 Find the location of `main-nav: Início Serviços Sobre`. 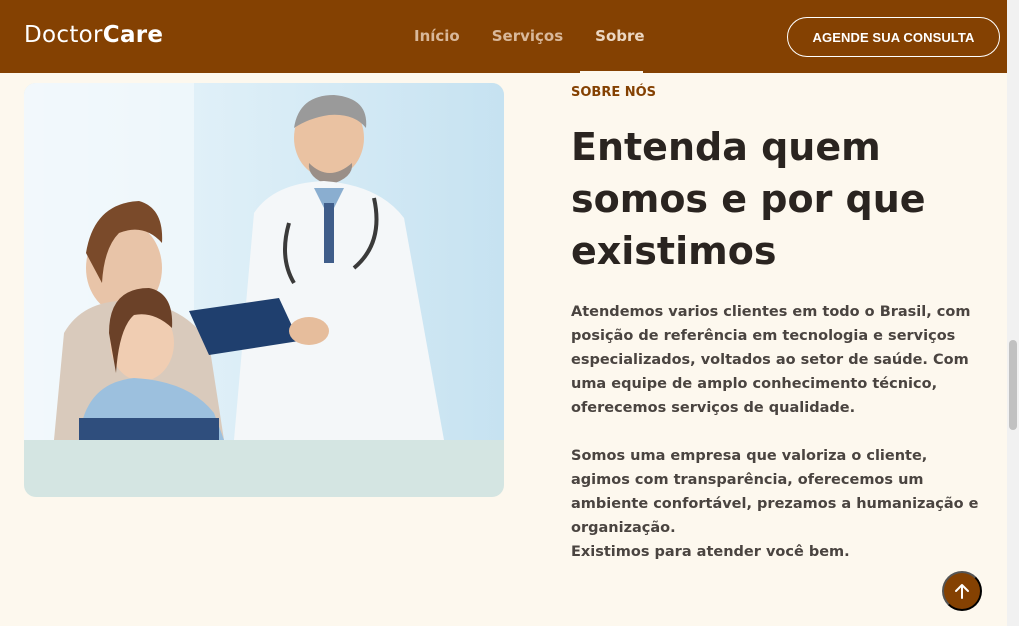

main-nav: Início Serviços Sobre is located at coordinates (545, 36).